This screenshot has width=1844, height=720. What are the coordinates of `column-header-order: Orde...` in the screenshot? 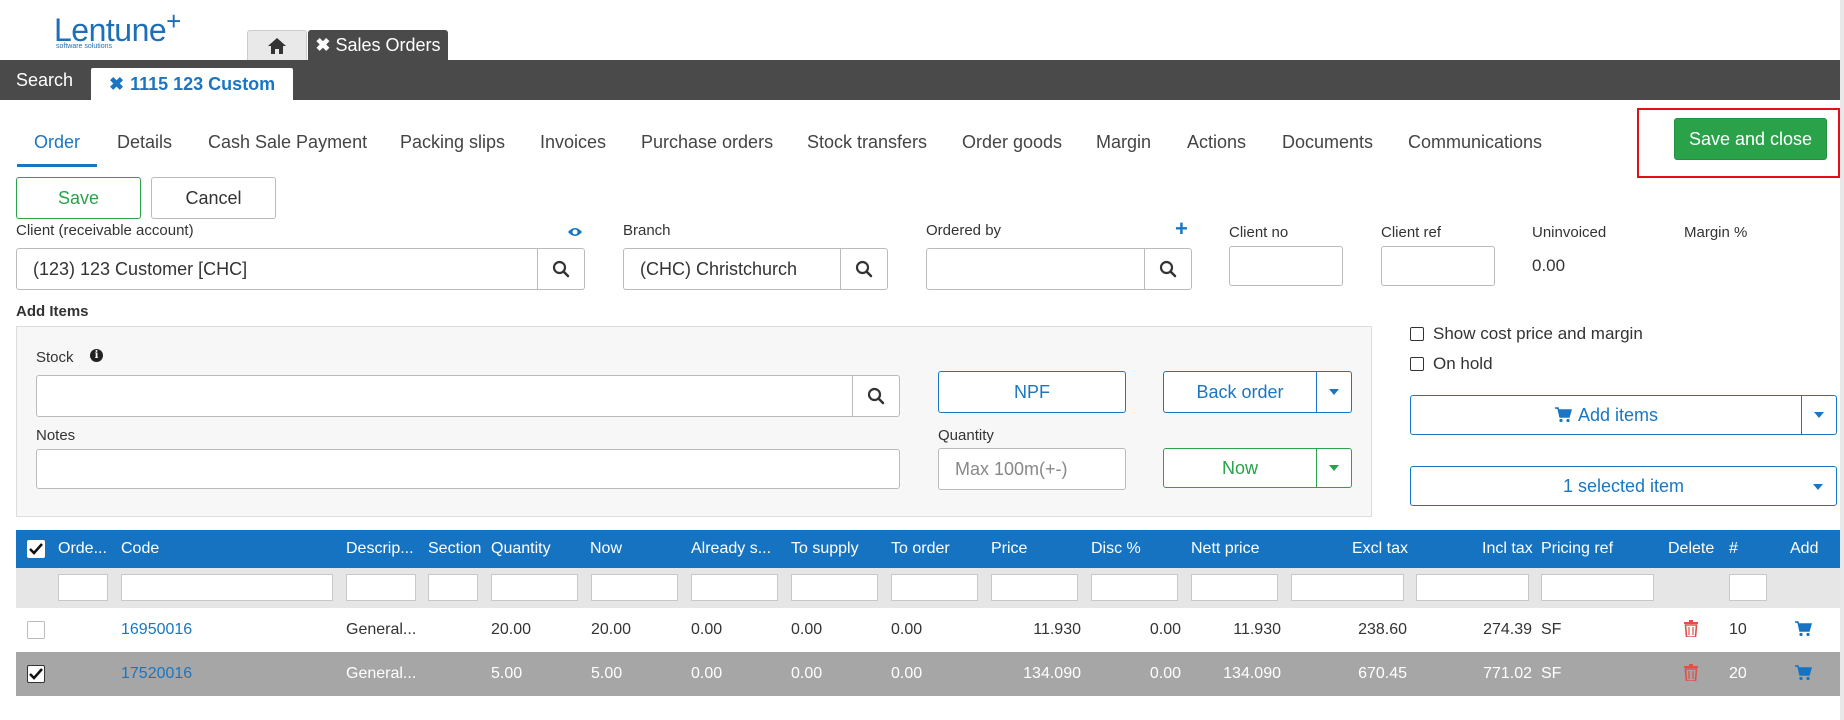 It's located at (82, 549).